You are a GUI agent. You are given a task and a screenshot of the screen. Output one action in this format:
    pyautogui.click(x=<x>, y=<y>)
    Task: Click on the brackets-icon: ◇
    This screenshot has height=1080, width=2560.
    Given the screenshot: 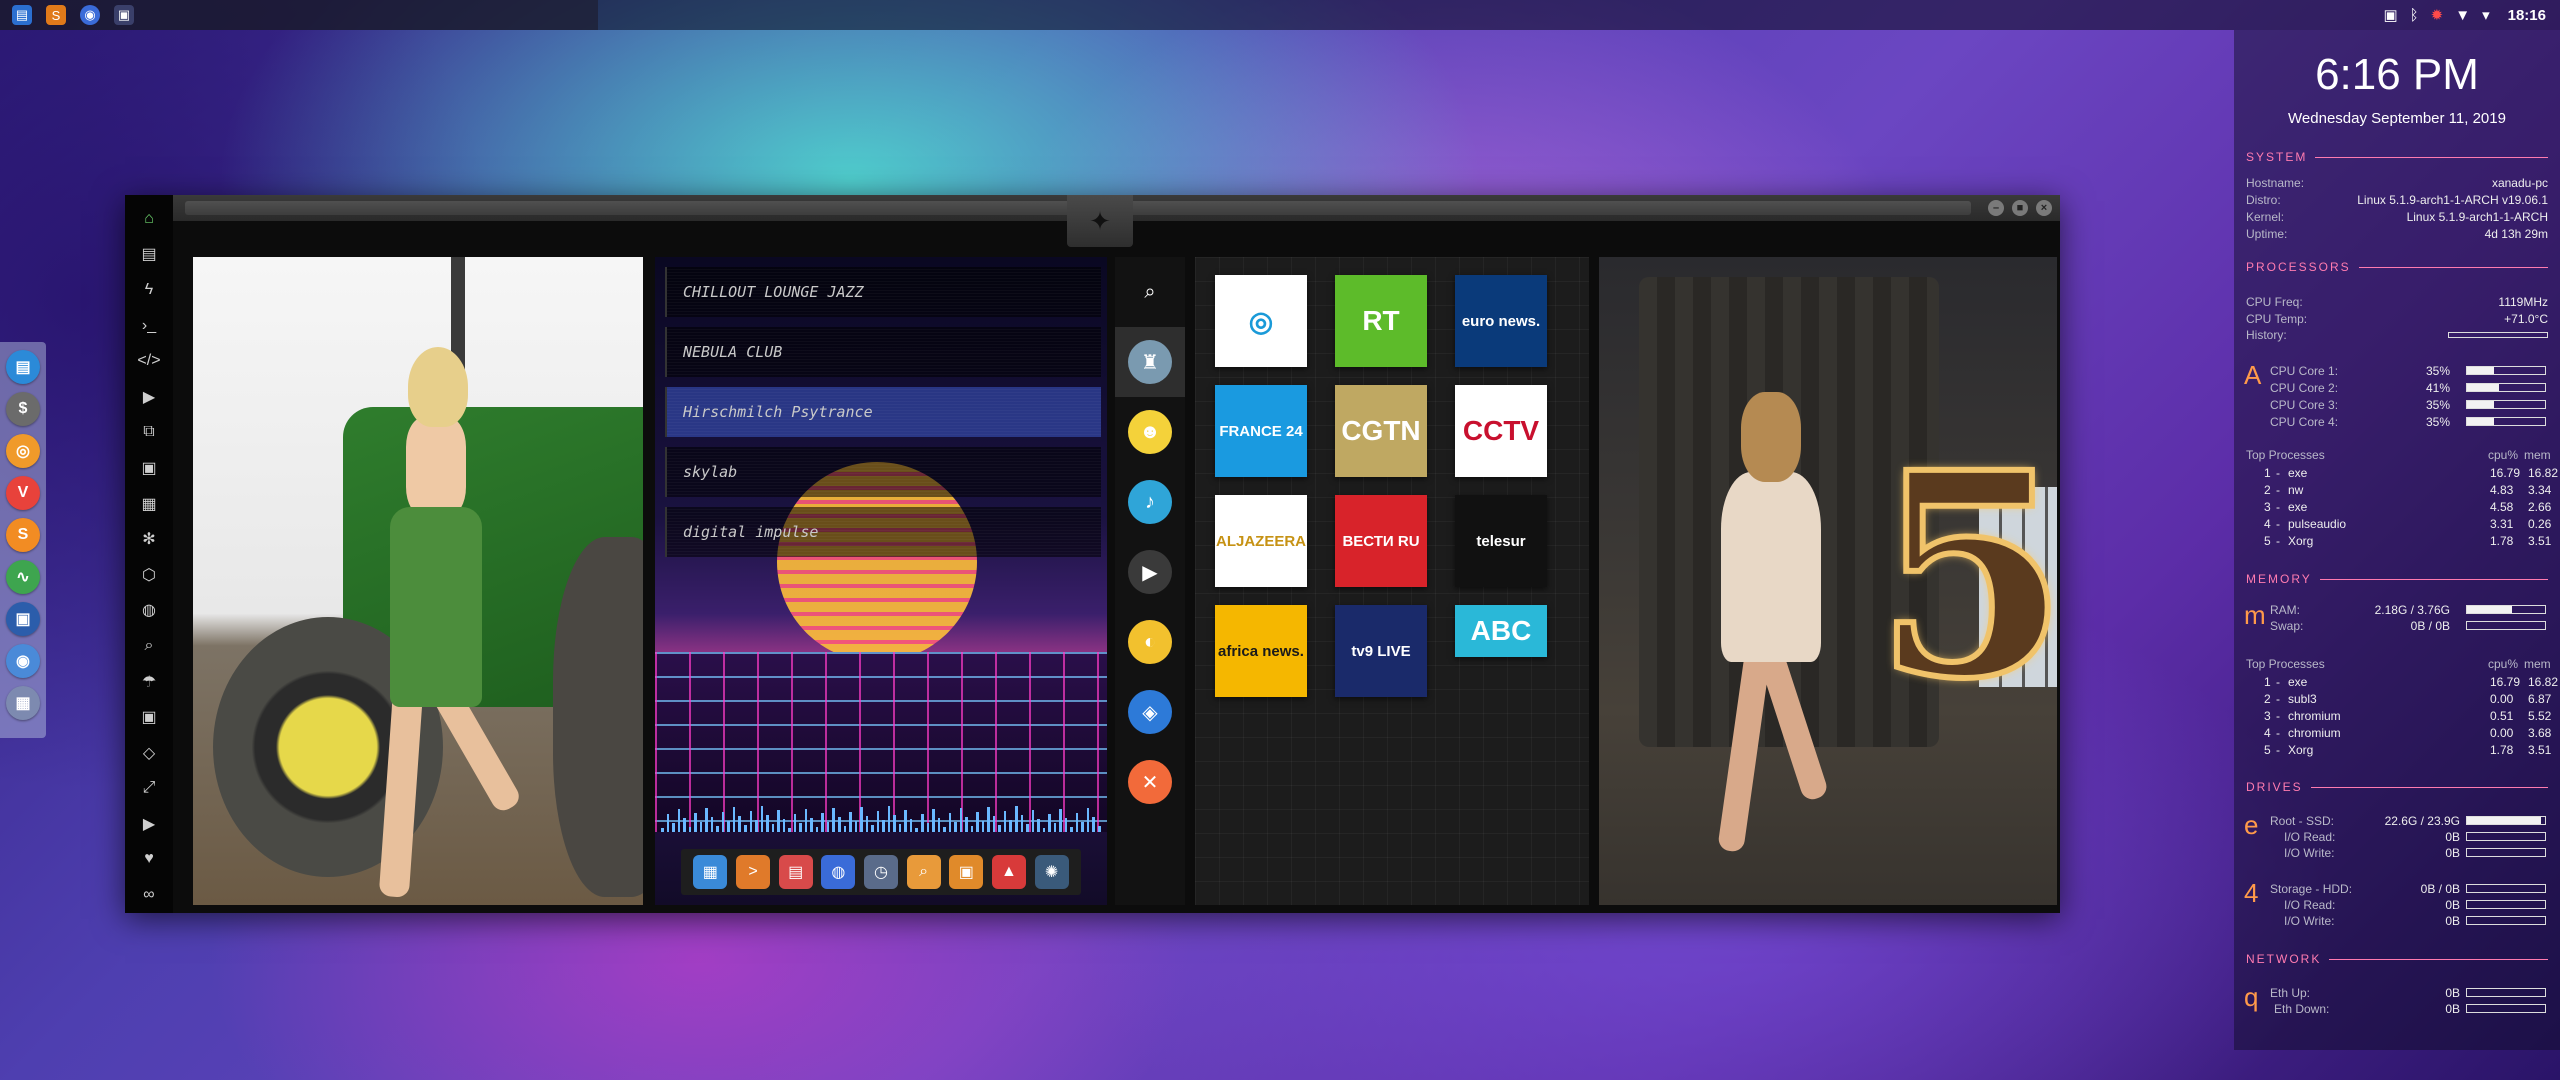 What is the action you would take?
    pyautogui.click(x=149, y=753)
    